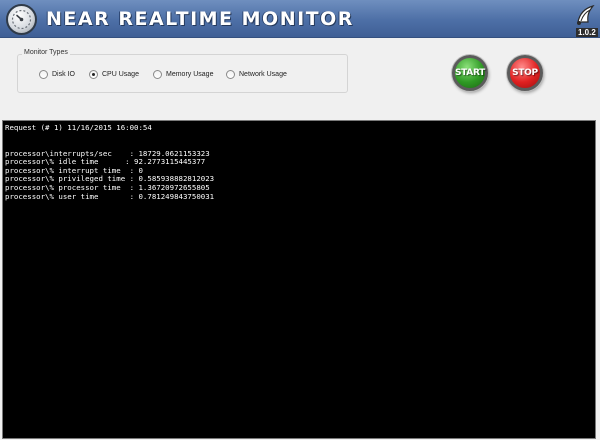 The height and width of the screenshot is (440, 600). I want to click on version-label: 1.0.2, so click(587, 32).